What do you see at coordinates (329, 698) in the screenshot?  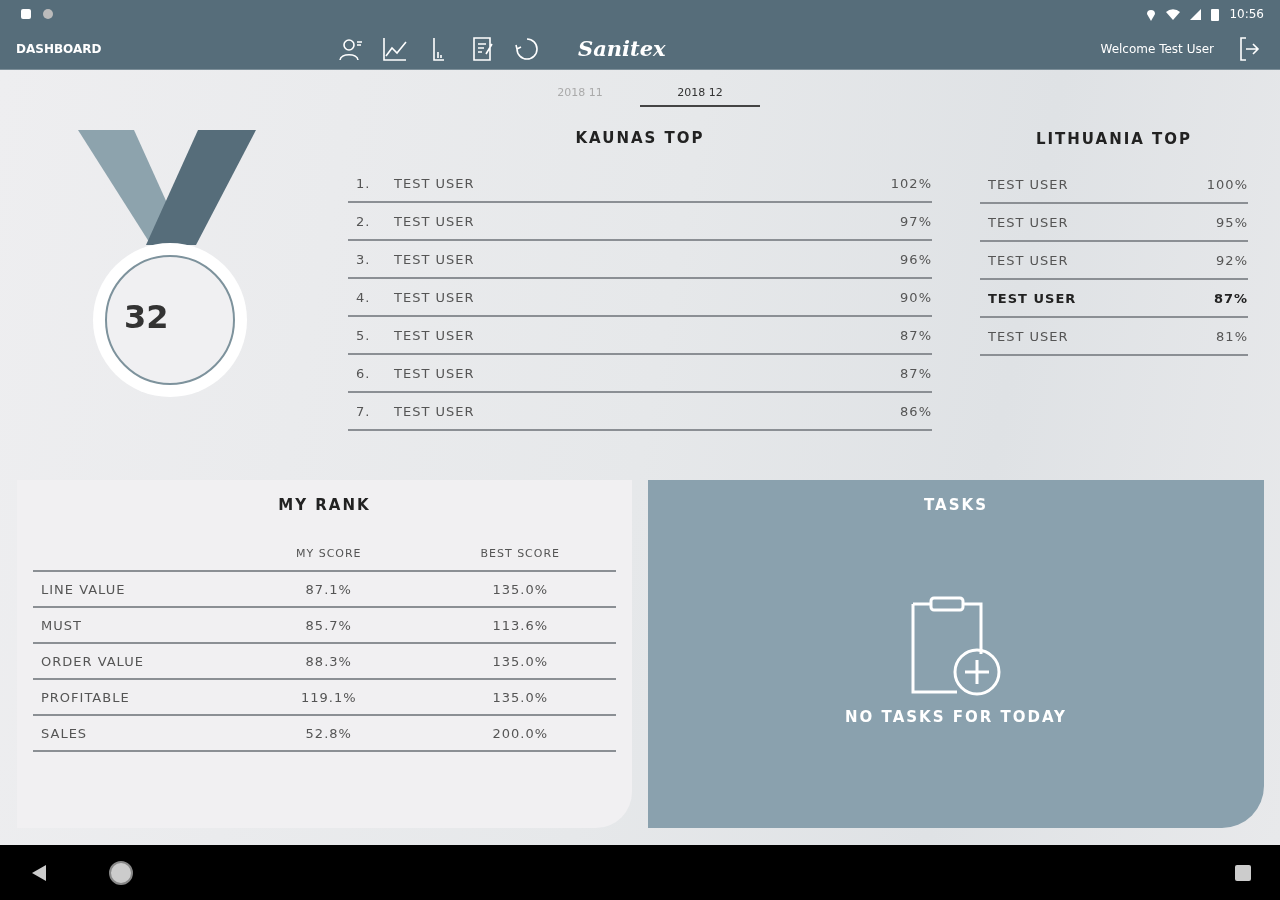 I see `table-cell: 119.1%` at bounding box center [329, 698].